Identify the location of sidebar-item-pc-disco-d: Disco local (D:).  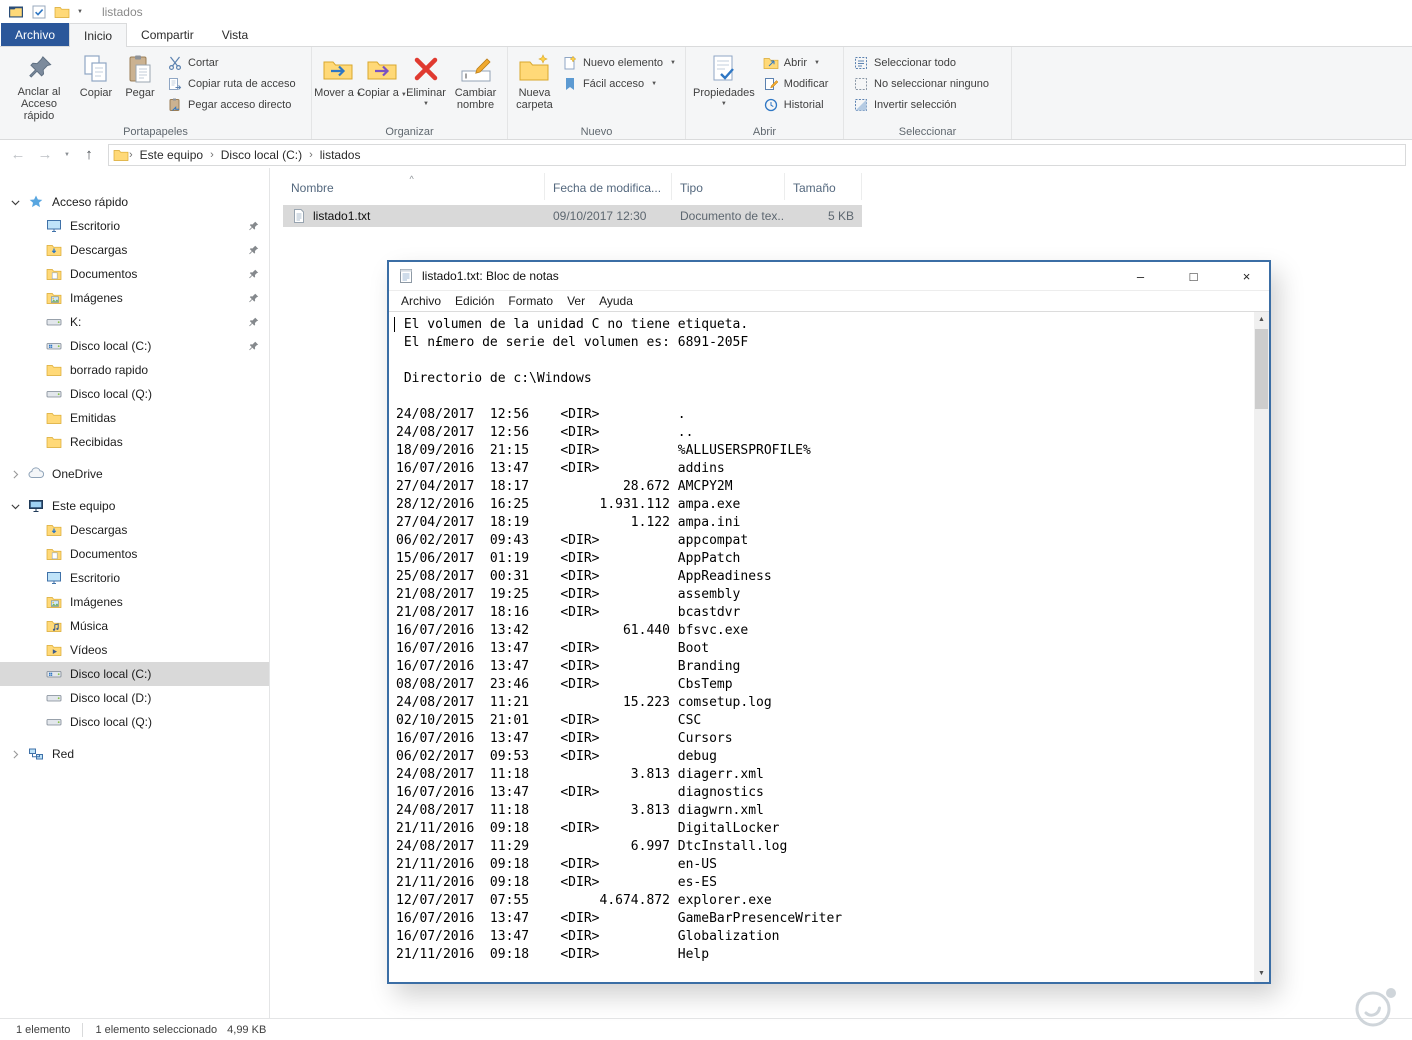
(134, 698).